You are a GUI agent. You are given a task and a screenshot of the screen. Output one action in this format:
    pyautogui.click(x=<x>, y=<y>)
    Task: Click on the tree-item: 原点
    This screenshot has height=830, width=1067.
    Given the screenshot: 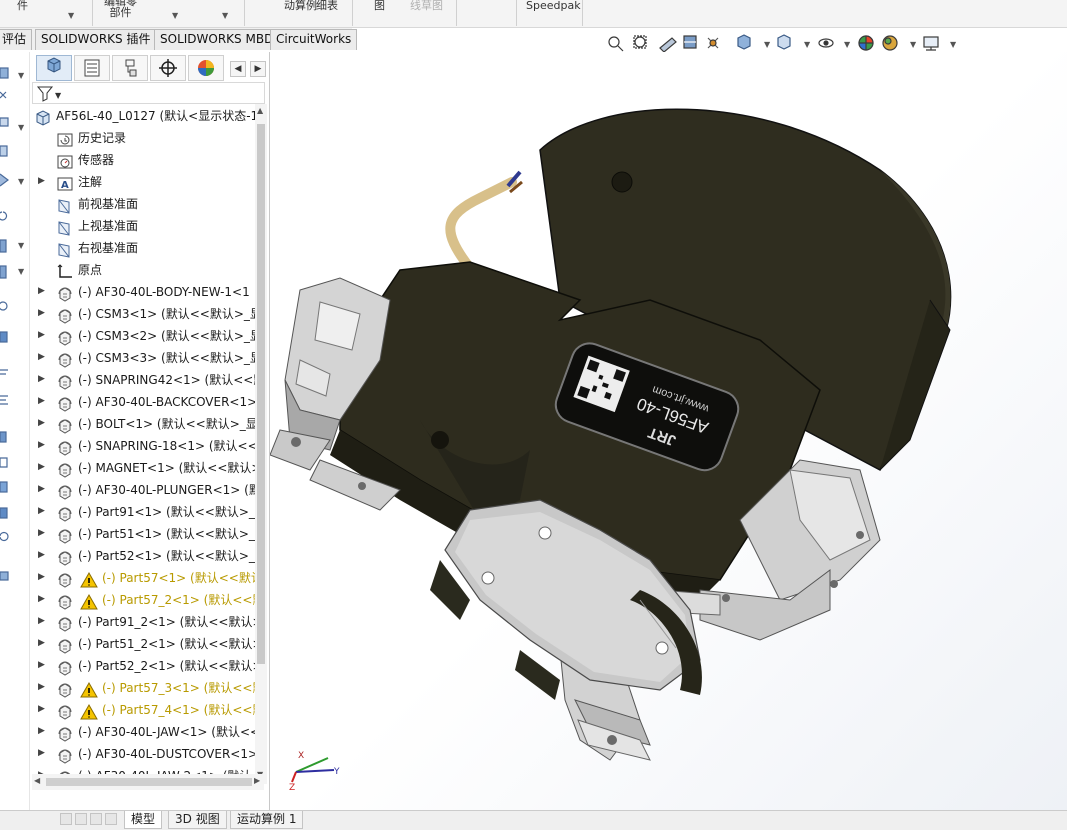 What is the action you would take?
    pyautogui.click(x=143, y=271)
    